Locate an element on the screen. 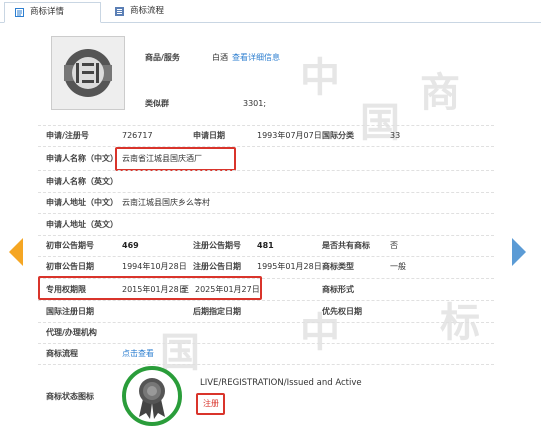  mark-form-label: 商标形式 is located at coordinates (338, 289).